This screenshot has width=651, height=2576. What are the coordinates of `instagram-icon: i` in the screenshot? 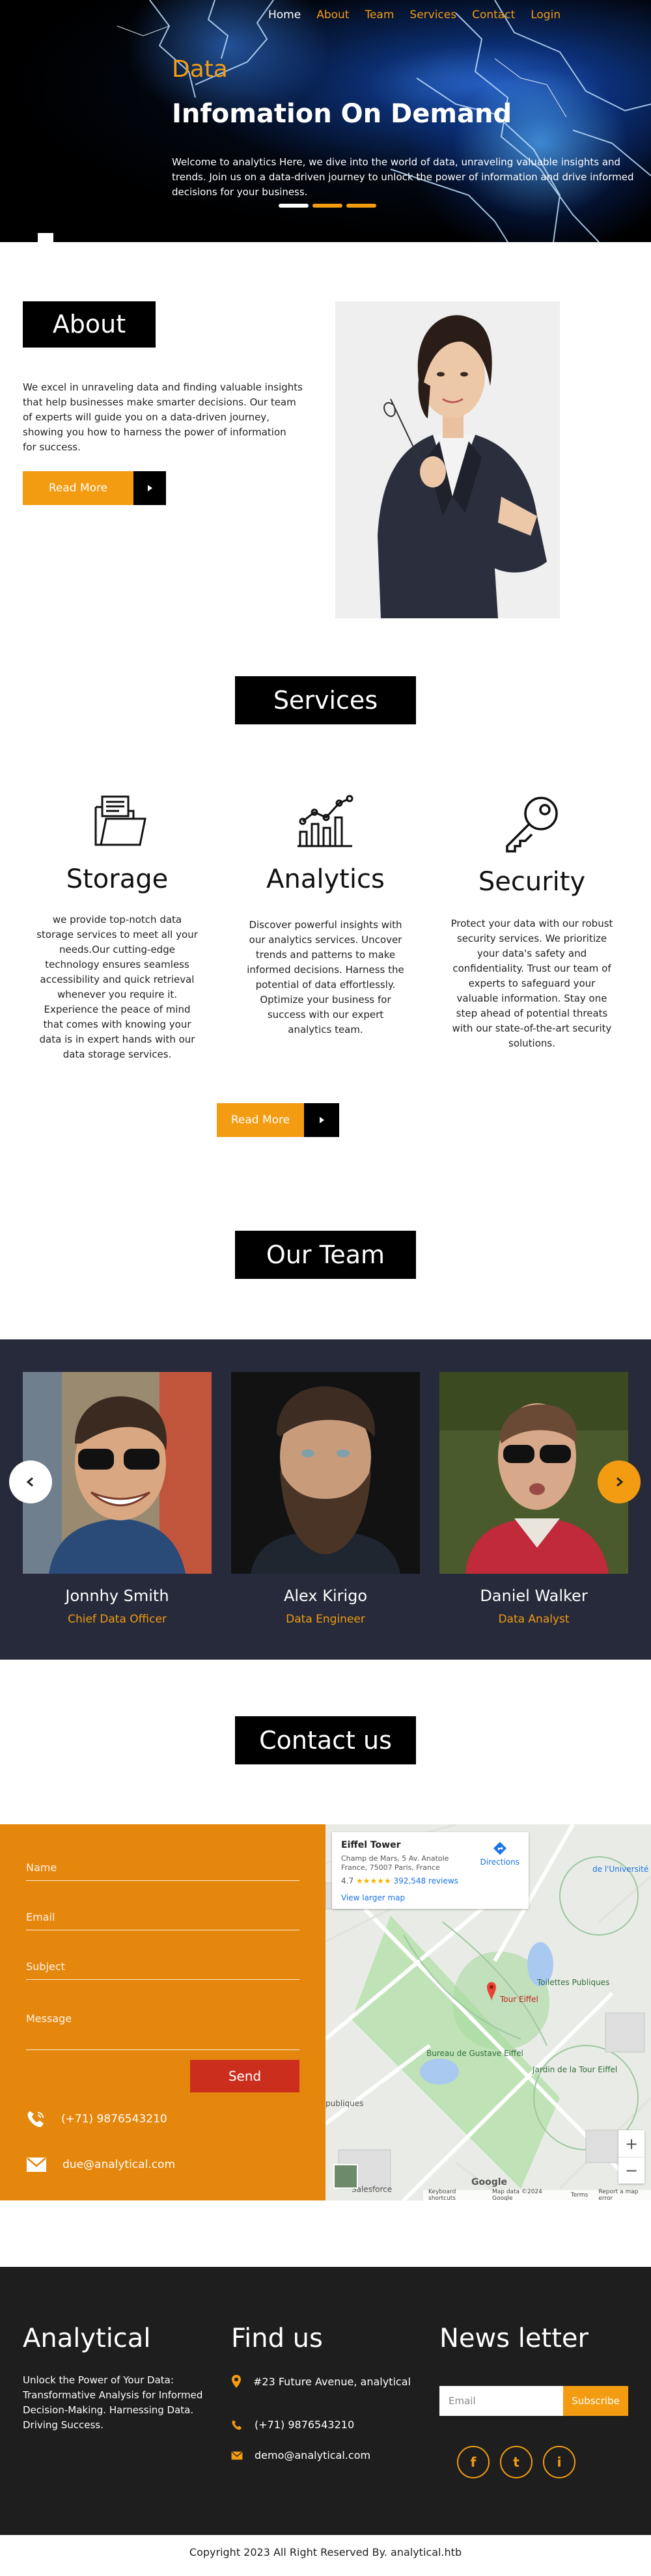 It's located at (559, 2462).